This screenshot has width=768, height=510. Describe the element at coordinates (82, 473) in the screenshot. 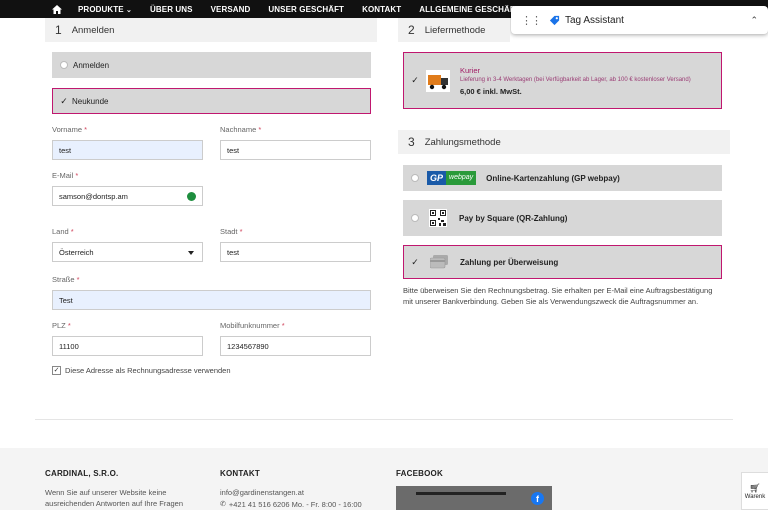

I see `footer-company-heading: CARDINAL, S.R.O.` at that location.